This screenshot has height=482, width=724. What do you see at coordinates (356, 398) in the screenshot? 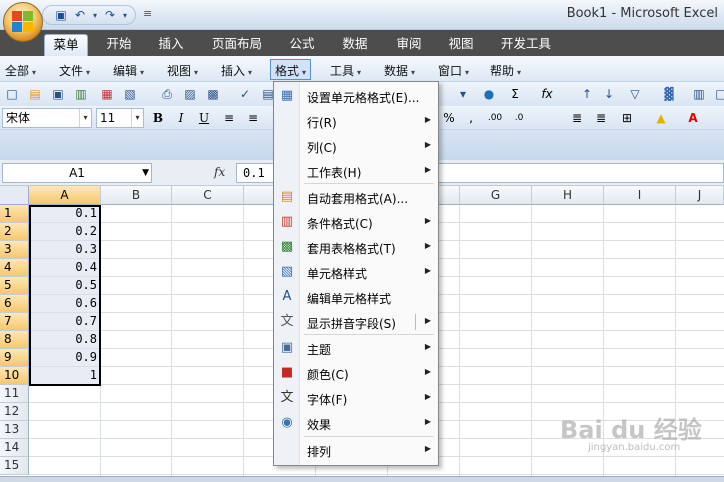
I see `format-menu-item: 文字体(F) ▶` at bounding box center [356, 398].